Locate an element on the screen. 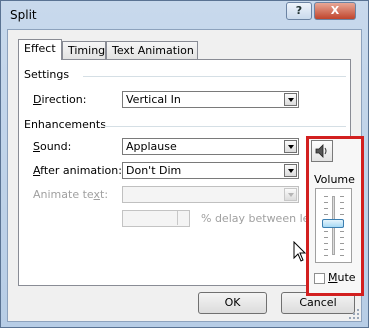  tab-timing: Timing is located at coordinates (84, 50).